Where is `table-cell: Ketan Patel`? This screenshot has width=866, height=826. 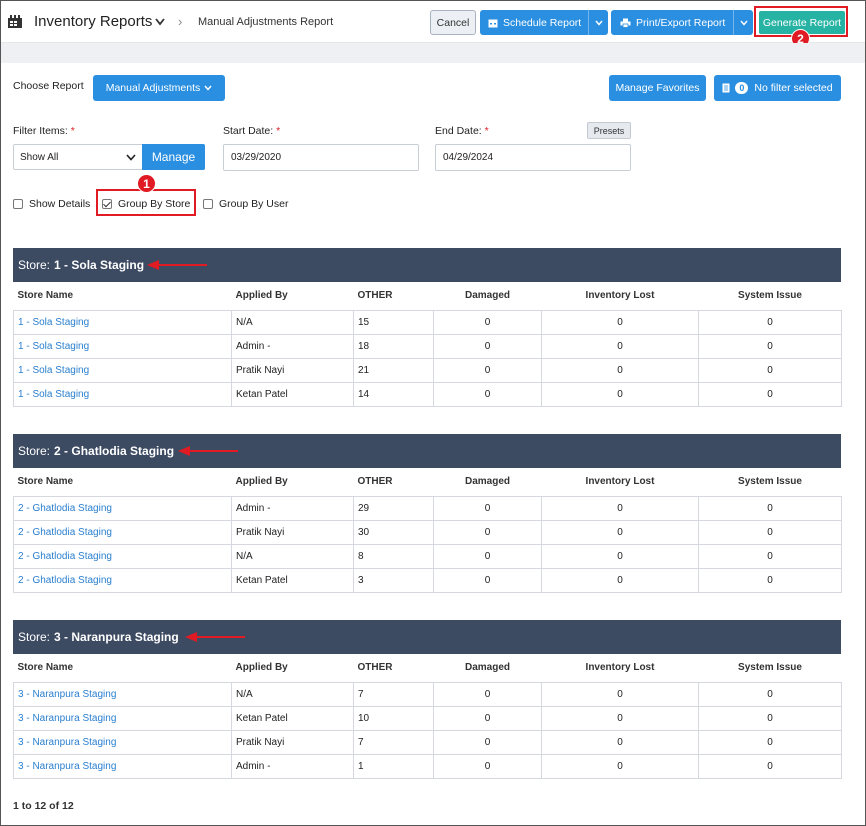
table-cell: Ketan Patel is located at coordinates (292, 580).